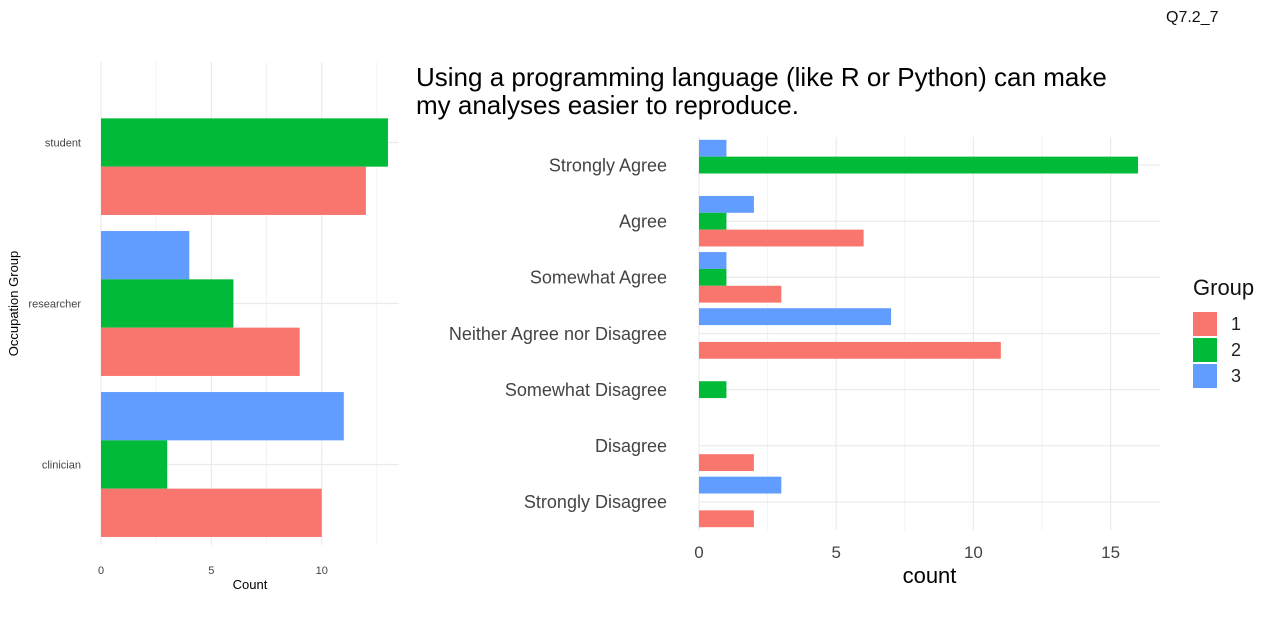 The image size is (1280, 621). I want to click on group-legend: Group 1 2 3, so click(1223, 332).